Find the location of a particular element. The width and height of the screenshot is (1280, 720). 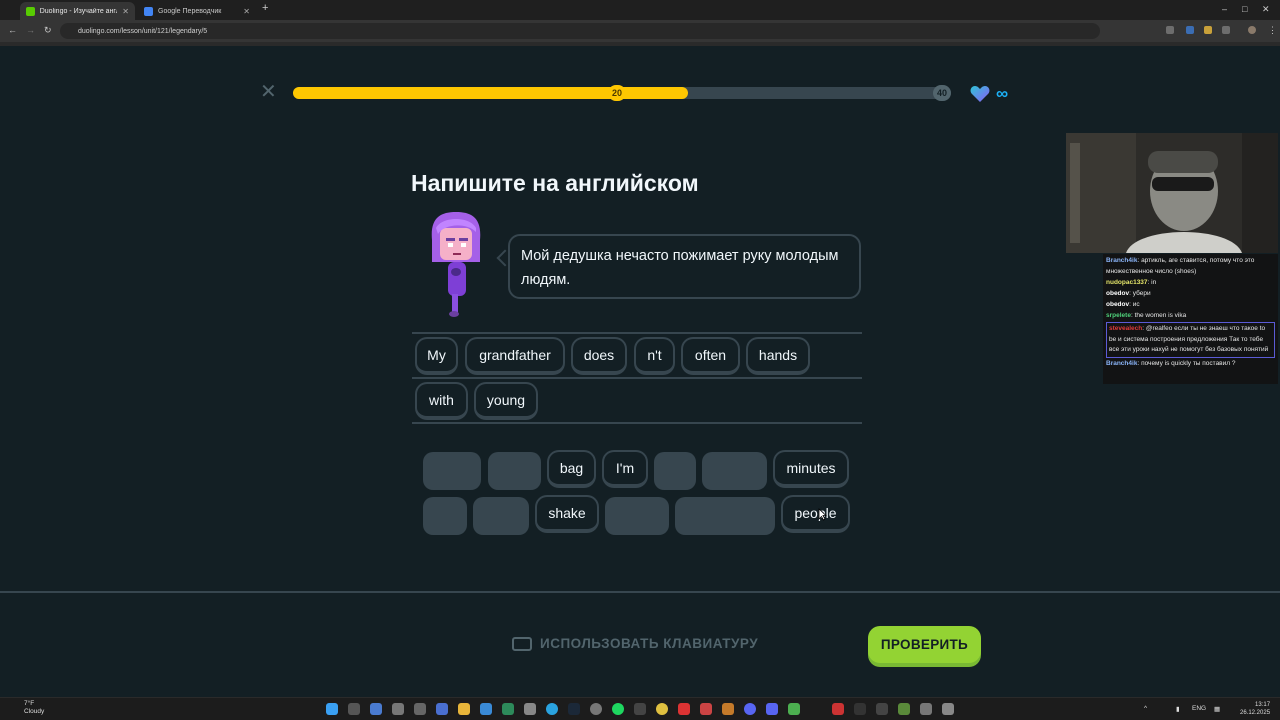

use-keyboard-button: ИСПОЛЬЗОВАТЬ КЛАВИАТУРУ is located at coordinates (635, 643).